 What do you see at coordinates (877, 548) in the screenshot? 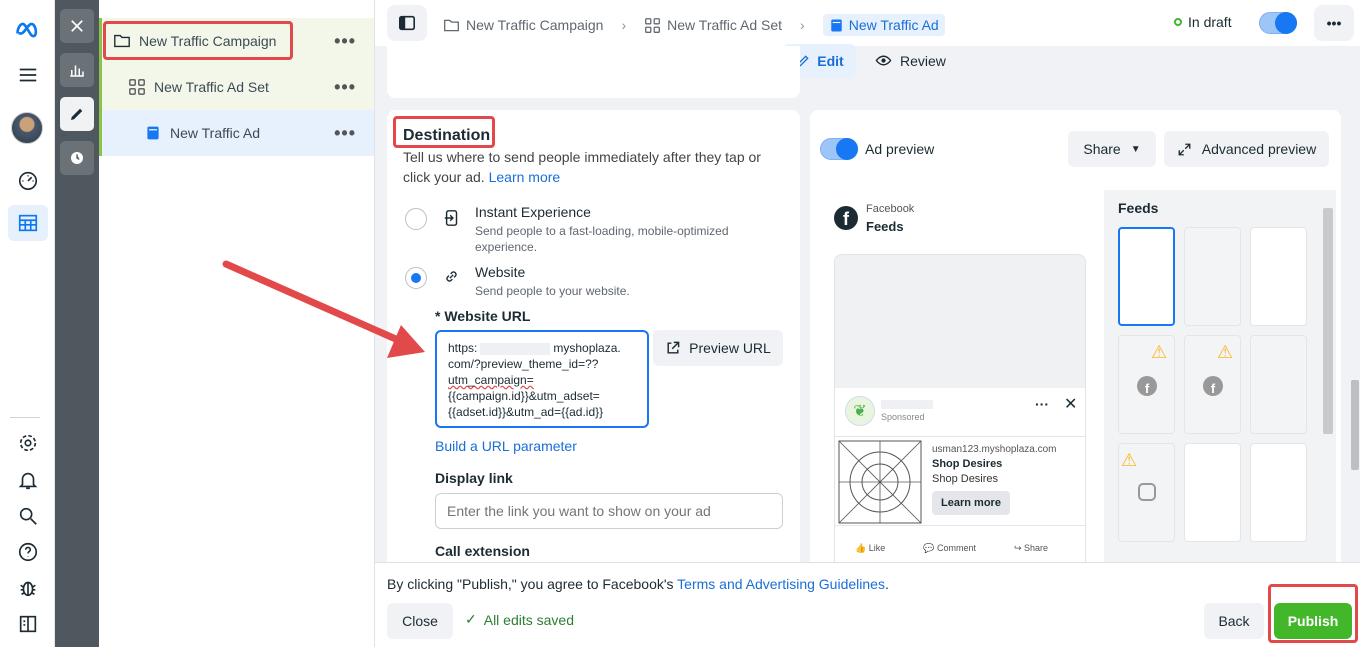
I see `like-label: Like` at bounding box center [877, 548].